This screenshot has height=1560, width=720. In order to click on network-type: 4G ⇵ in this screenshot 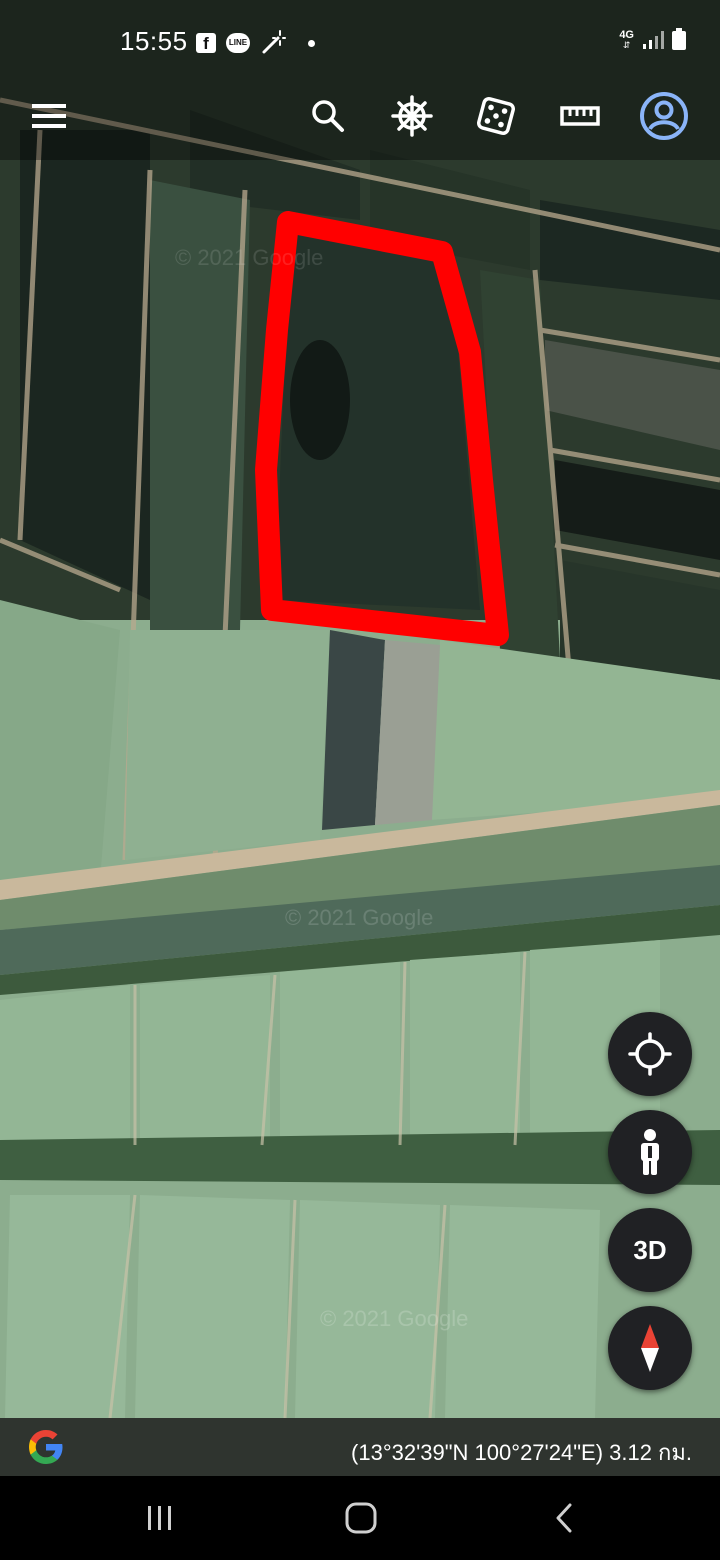, I will do `click(626, 39)`.